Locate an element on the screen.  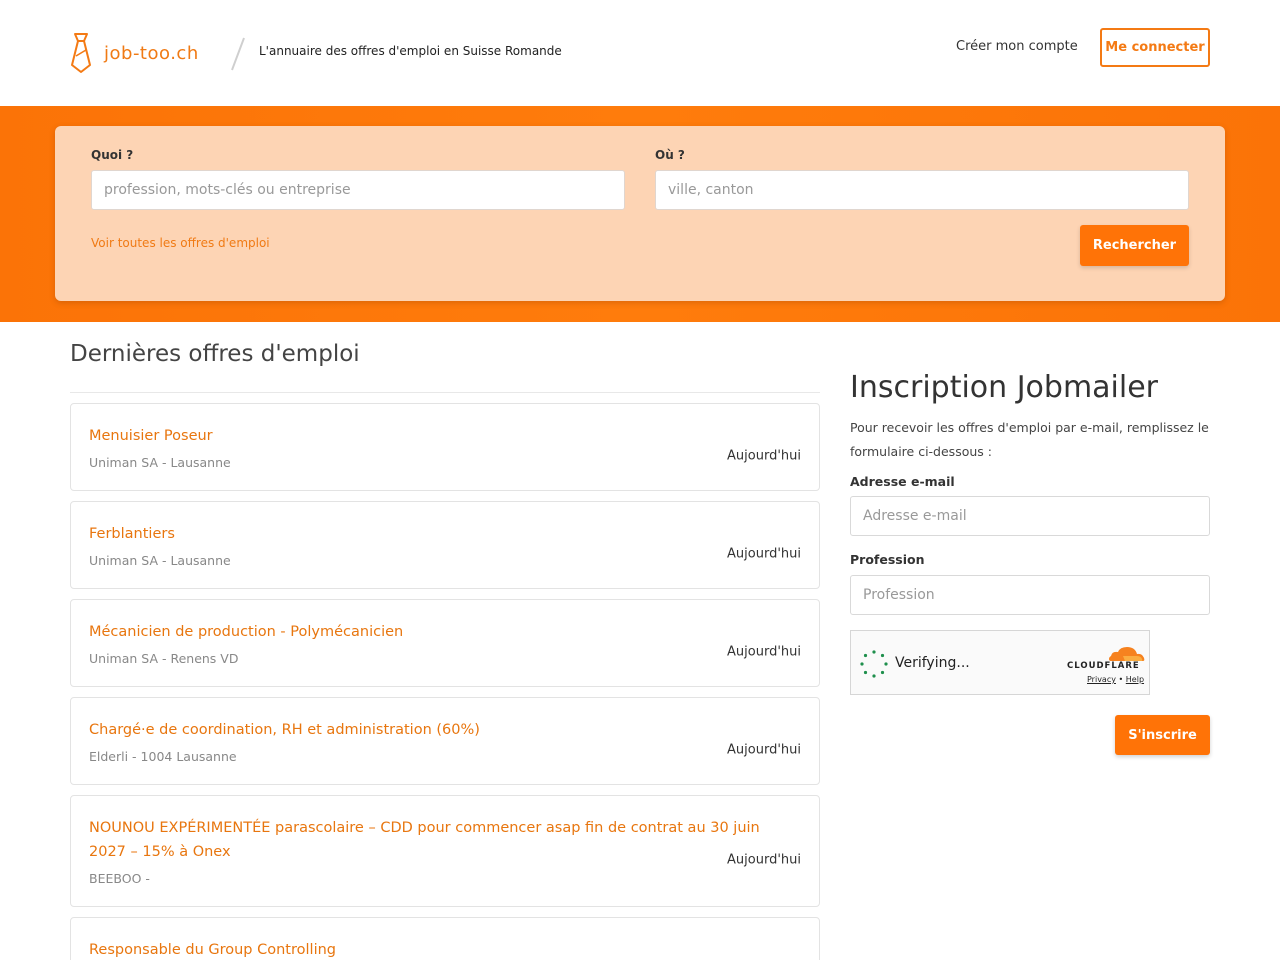
logo-text: job-too.ch is located at coordinates (151, 53).